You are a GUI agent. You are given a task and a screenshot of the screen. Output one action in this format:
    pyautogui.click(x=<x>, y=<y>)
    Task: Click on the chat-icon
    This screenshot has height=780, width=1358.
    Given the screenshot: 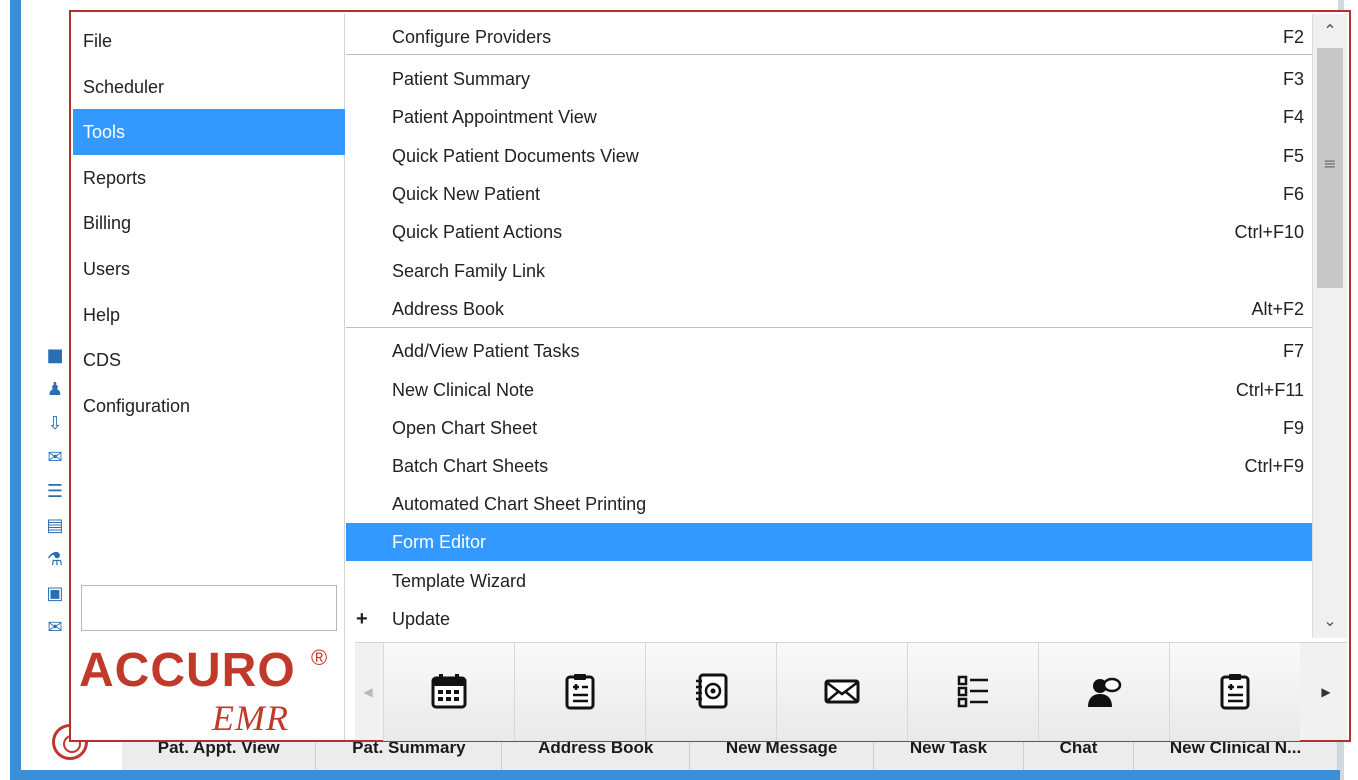 What is the action you would take?
    pyautogui.click(x=1105, y=692)
    